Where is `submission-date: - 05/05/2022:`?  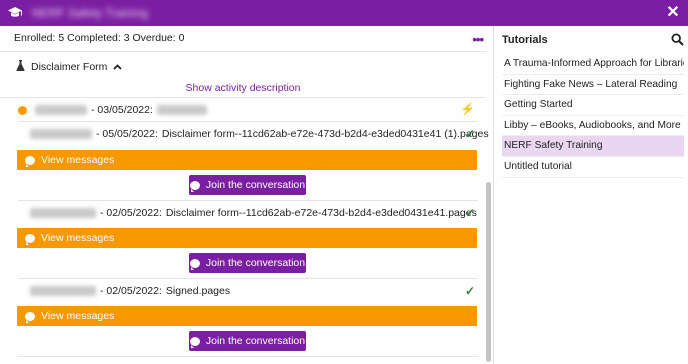
submission-date: - 05/05/2022: is located at coordinates (127, 134).